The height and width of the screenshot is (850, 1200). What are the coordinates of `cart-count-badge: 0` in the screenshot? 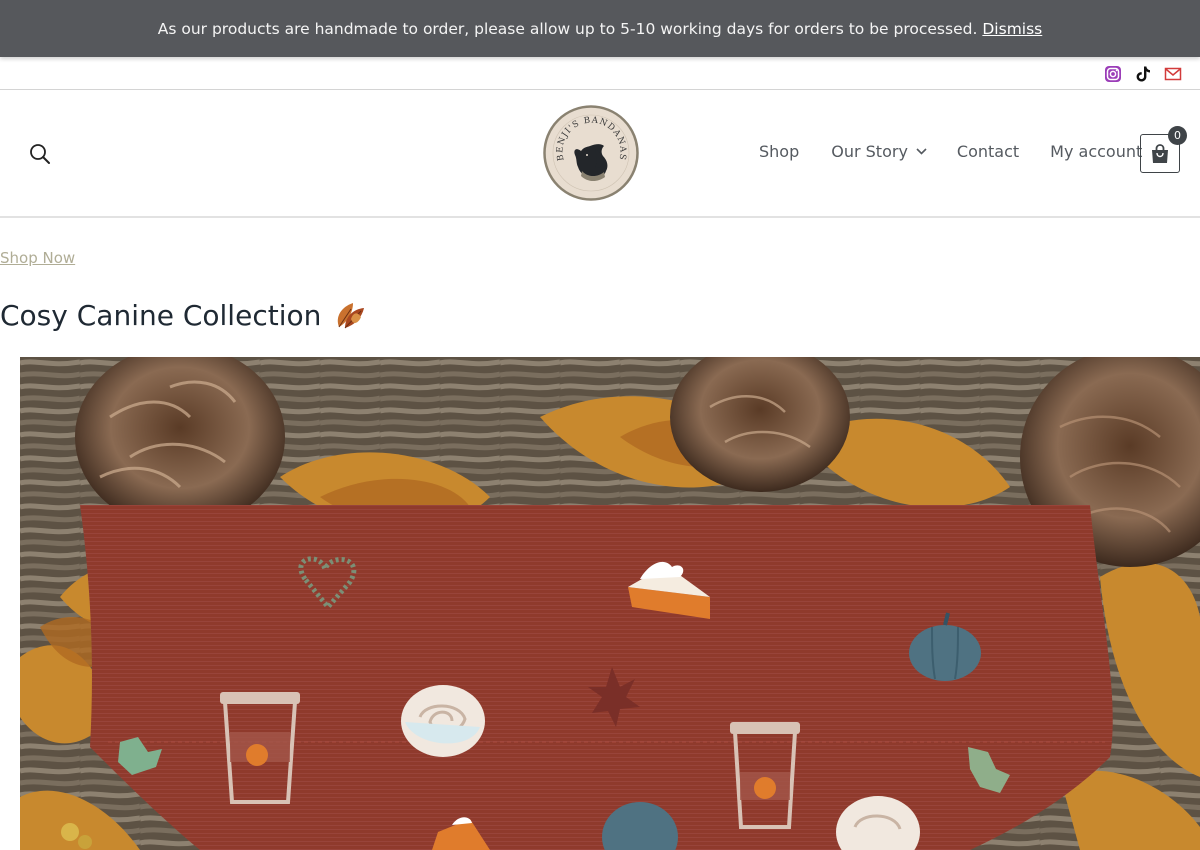 It's located at (1177, 135).